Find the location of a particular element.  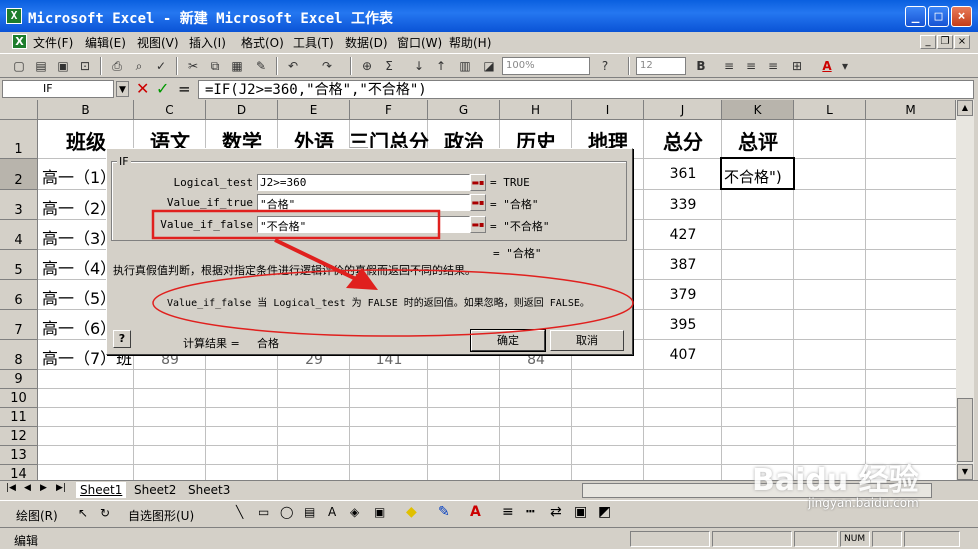

annotation-arrowhead is located at coordinates (362, 279).